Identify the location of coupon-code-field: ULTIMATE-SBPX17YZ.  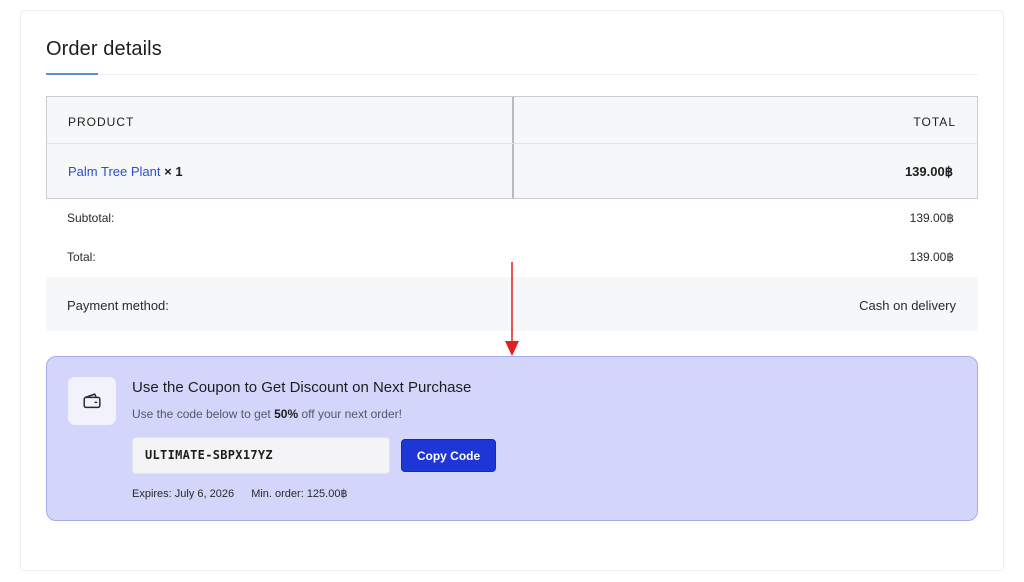
(261, 455).